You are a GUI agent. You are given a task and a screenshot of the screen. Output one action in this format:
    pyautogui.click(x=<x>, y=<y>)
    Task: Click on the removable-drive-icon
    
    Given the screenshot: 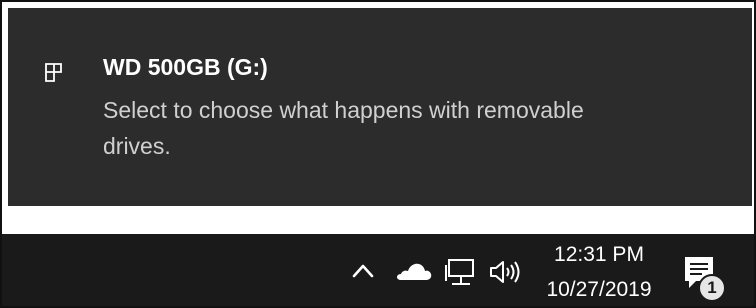 What is the action you would take?
    pyautogui.click(x=53, y=72)
    